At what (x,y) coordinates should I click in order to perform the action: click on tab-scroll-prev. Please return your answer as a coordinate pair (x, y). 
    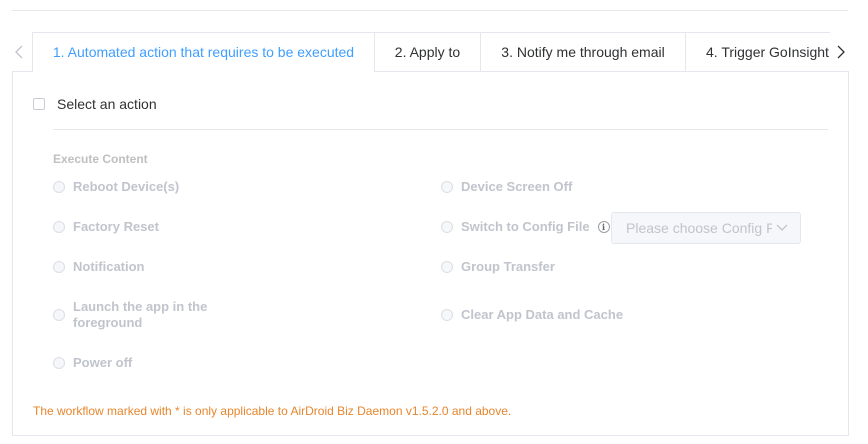
    Looking at the image, I should click on (19, 52).